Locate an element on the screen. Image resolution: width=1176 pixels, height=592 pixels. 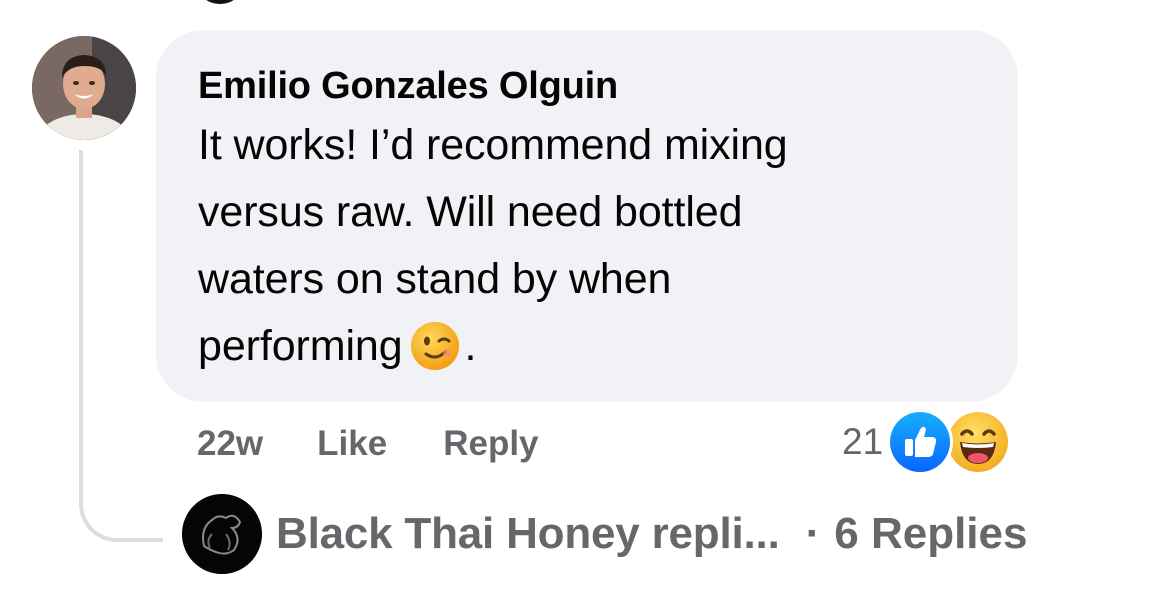
view-replies-link: Black Thai Honey repli... · 6 Replies is located at coordinates (604, 534).